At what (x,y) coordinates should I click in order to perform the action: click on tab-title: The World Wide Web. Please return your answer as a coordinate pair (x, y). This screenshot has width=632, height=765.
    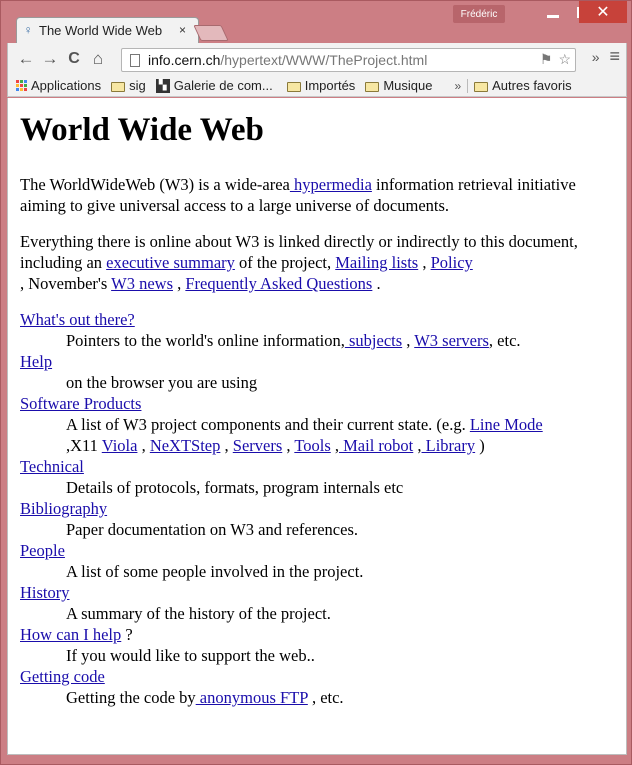
    Looking at the image, I should click on (101, 30).